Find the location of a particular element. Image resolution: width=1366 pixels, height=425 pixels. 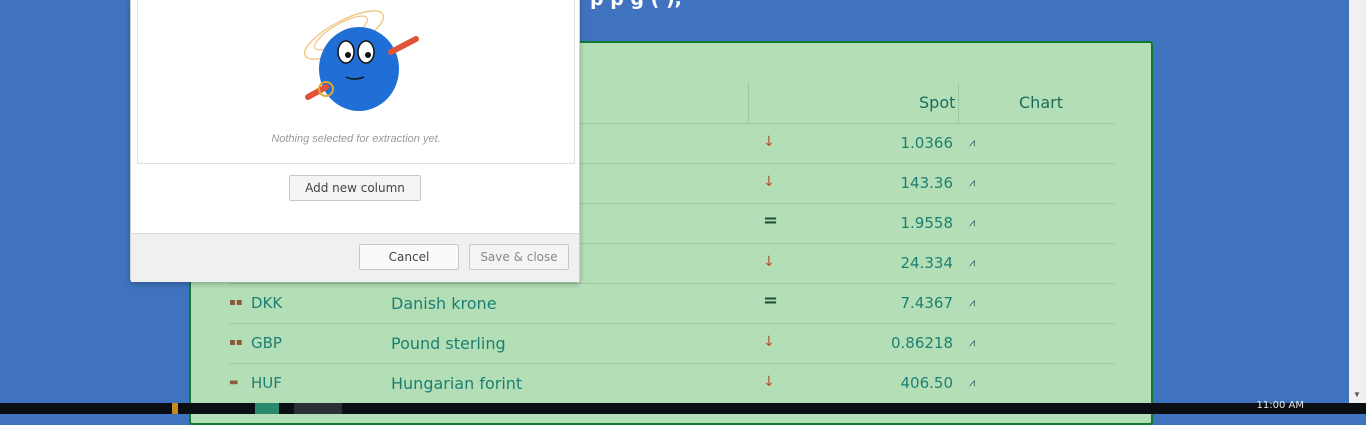

taskbar: 11:00 AM is located at coordinates (683, 407).